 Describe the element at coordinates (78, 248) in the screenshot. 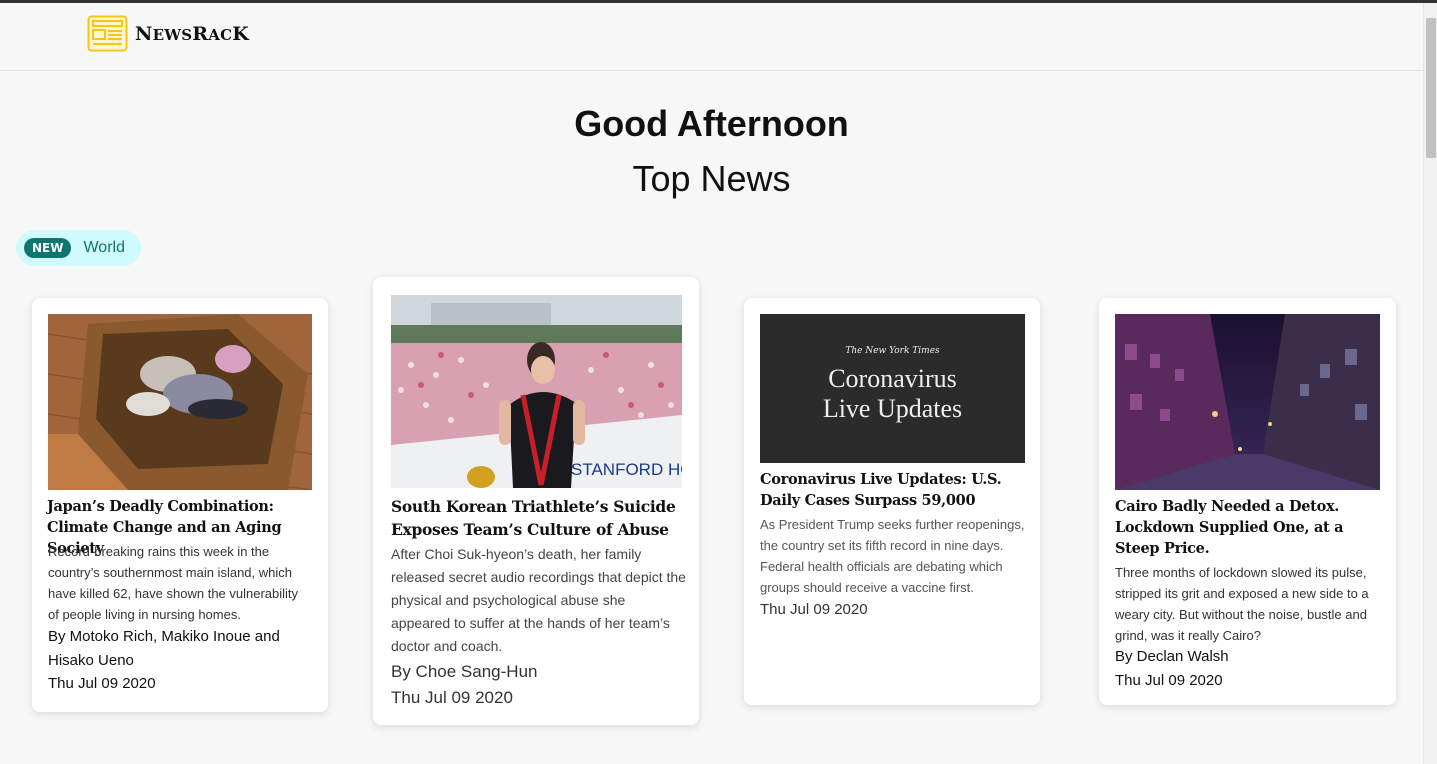

I see `category-chip-world: NEW World` at that location.